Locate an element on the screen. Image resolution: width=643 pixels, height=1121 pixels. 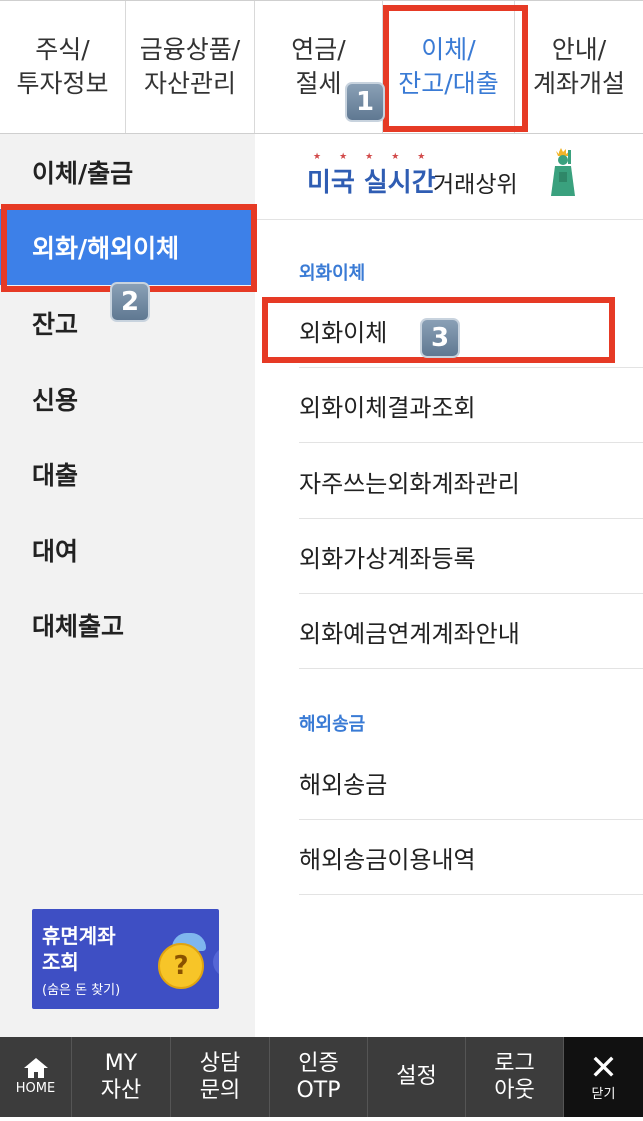
bottom-label-line2: 자산 is located at coordinates (121, 1090).